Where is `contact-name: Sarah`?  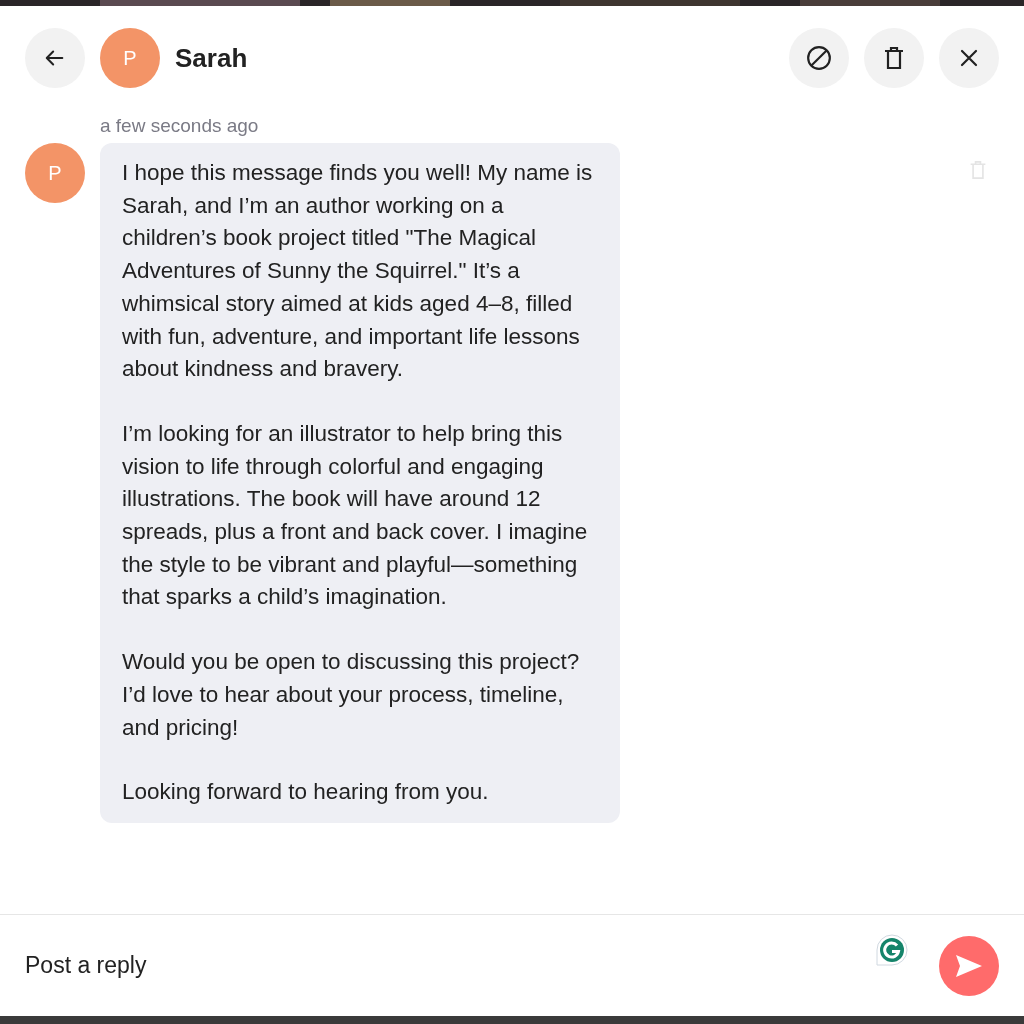 contact-name: Sarah is located at coordinates (212, 58).